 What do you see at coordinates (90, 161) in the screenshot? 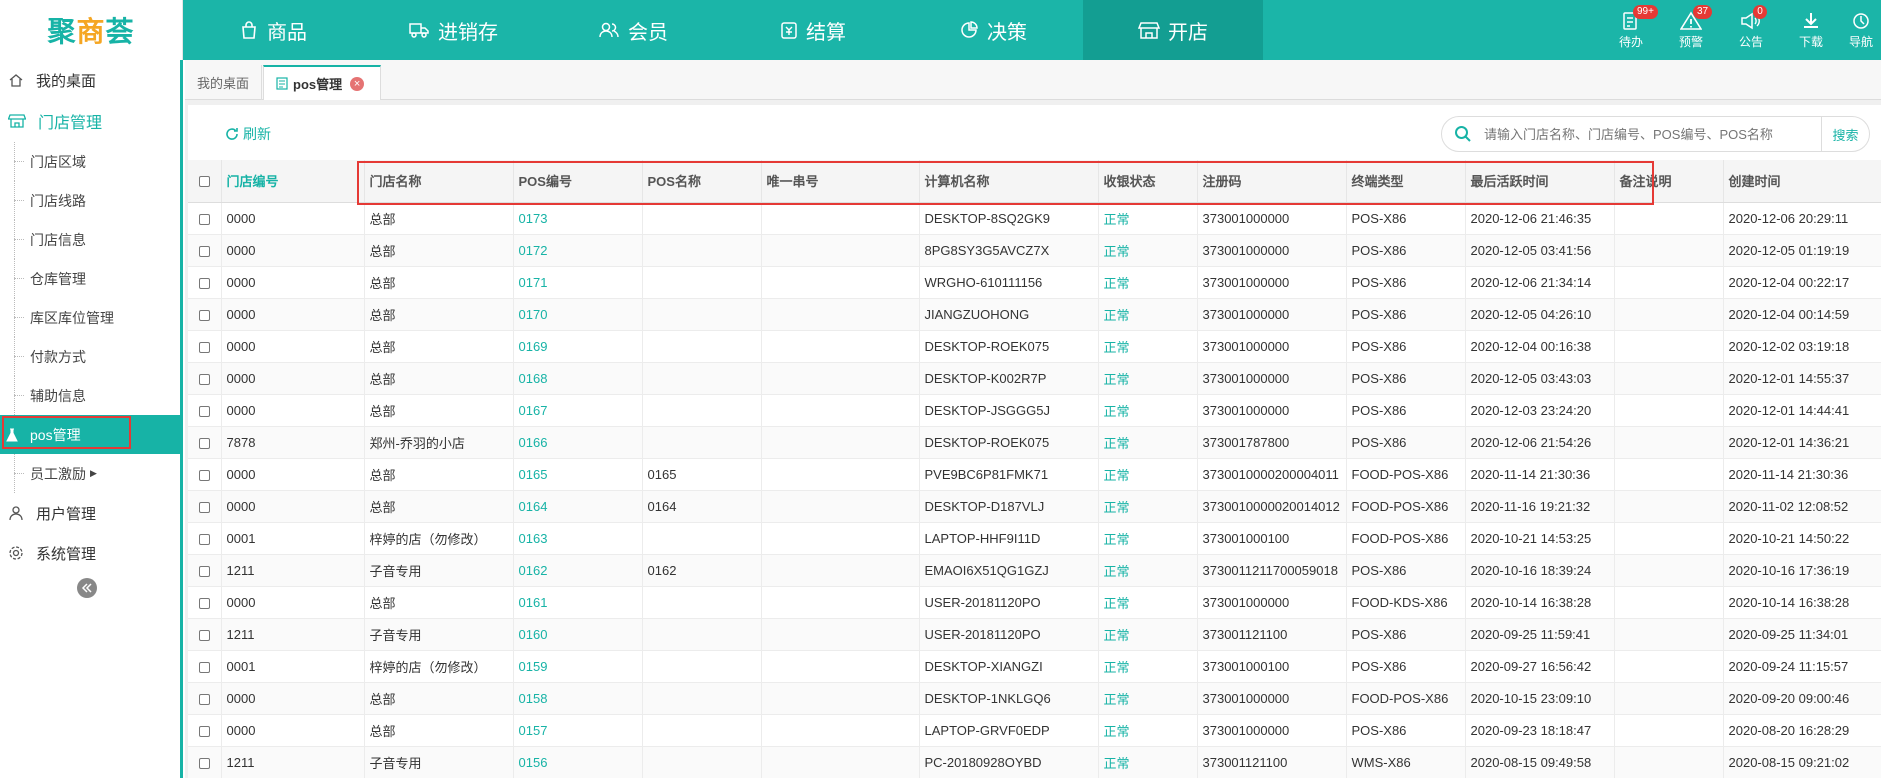
I see `sidebar-item-store-area: 门店区域` at bounding box center [90, 161].